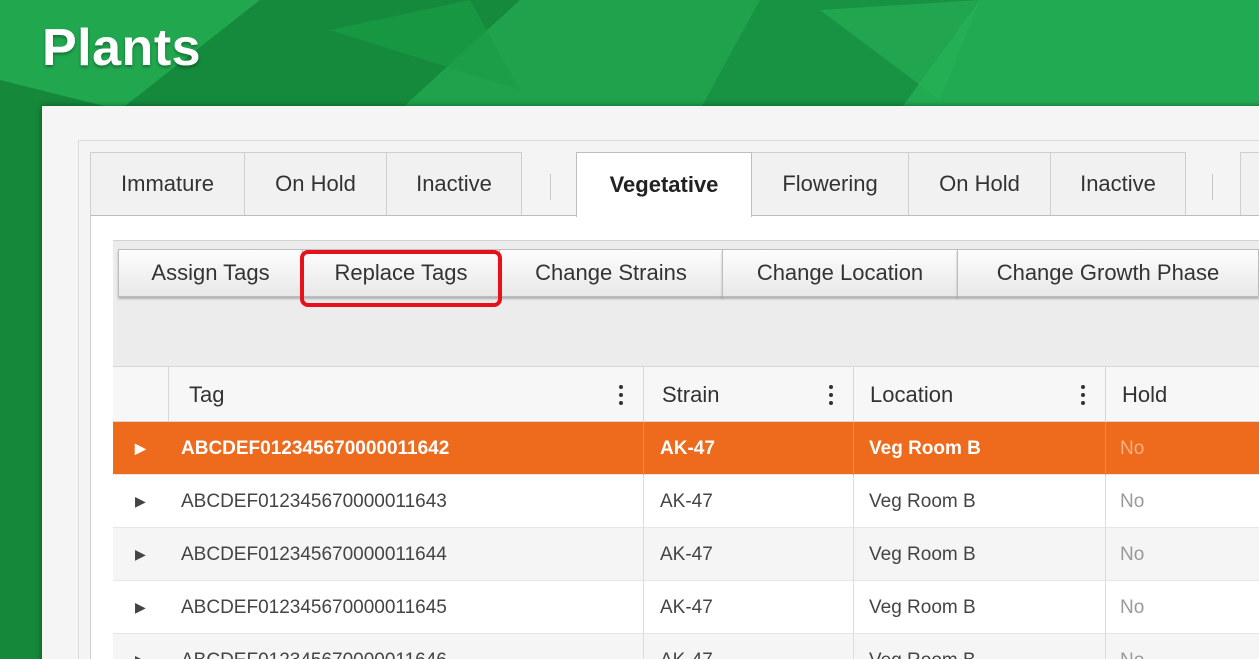 Image resolution: width=1259 pixels, height=659 pixels. What do you see at coordinates (840, 273) in the screenshot?
I see `change-location-button: Change Location` at bounding box center [840, 273].